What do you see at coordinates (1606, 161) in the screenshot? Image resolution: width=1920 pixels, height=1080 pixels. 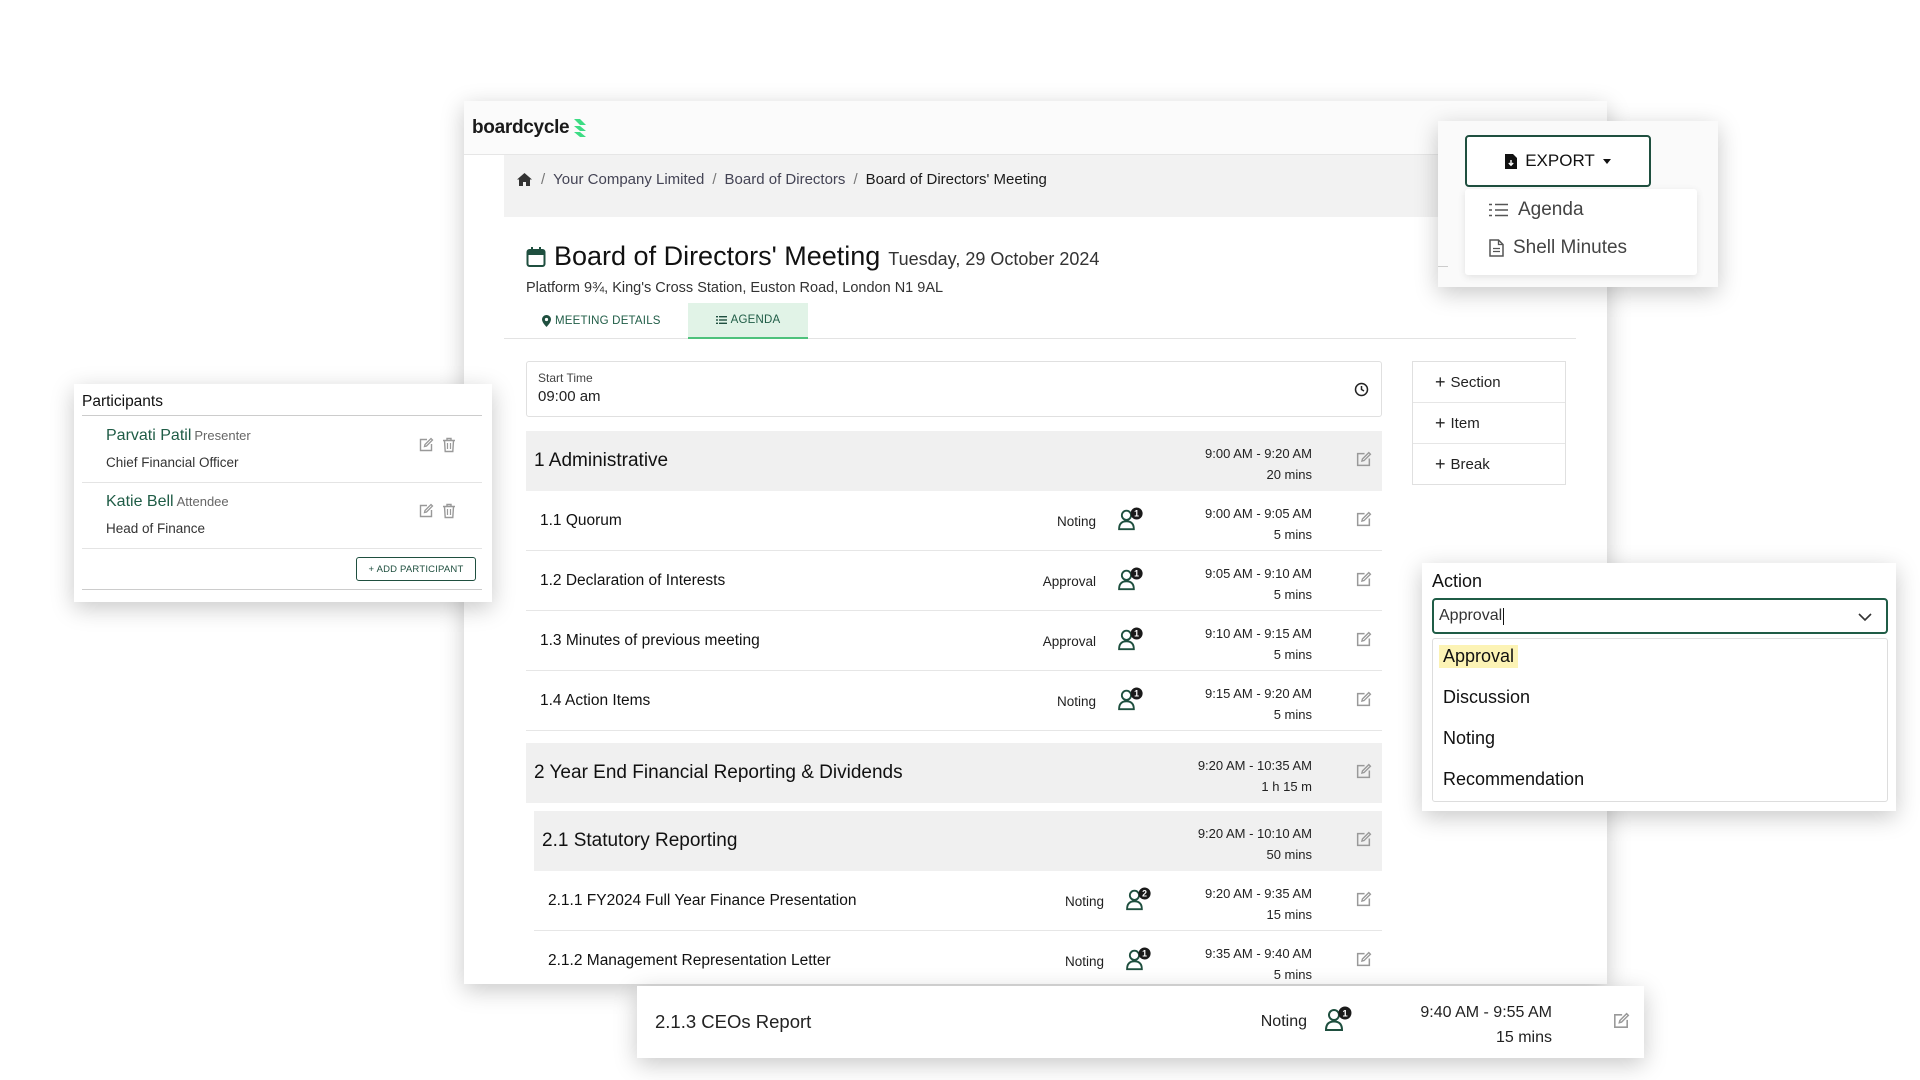 I see `caret-down-icon` at bounding box center [1606, 161].